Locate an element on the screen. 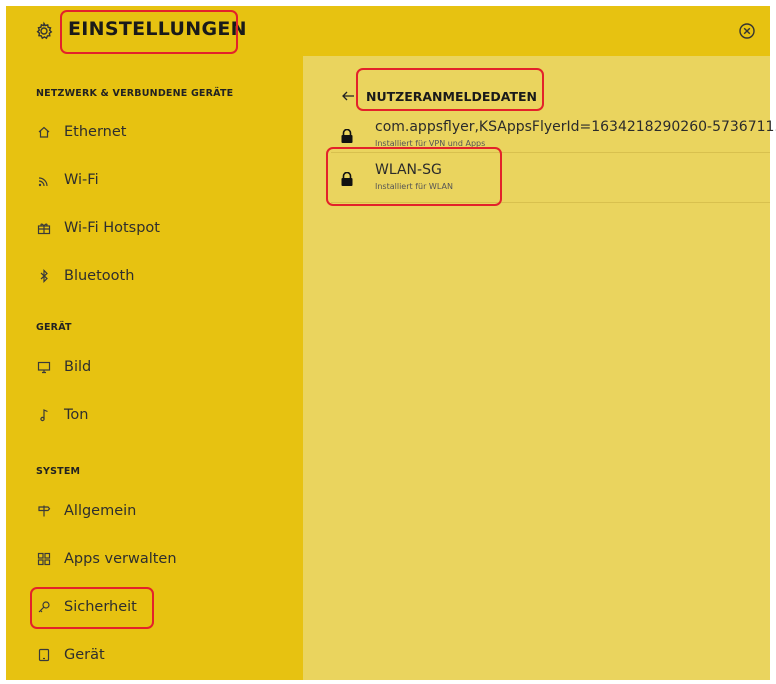  sidebar-item-label: Apps verwalten is located at coordinates (120, 559).